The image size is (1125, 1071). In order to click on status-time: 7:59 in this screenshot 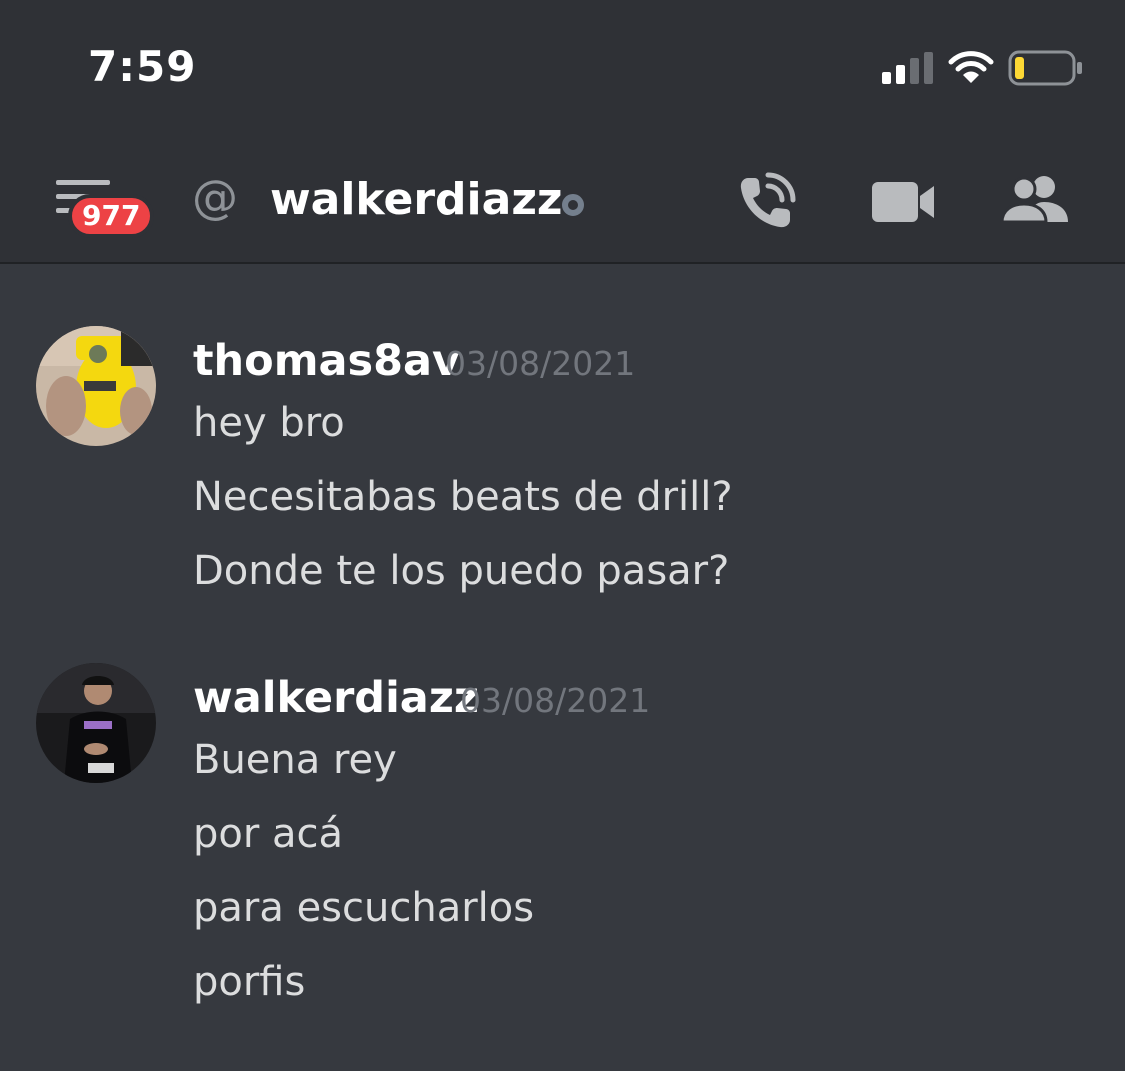, I will do `click(142, 66)`.